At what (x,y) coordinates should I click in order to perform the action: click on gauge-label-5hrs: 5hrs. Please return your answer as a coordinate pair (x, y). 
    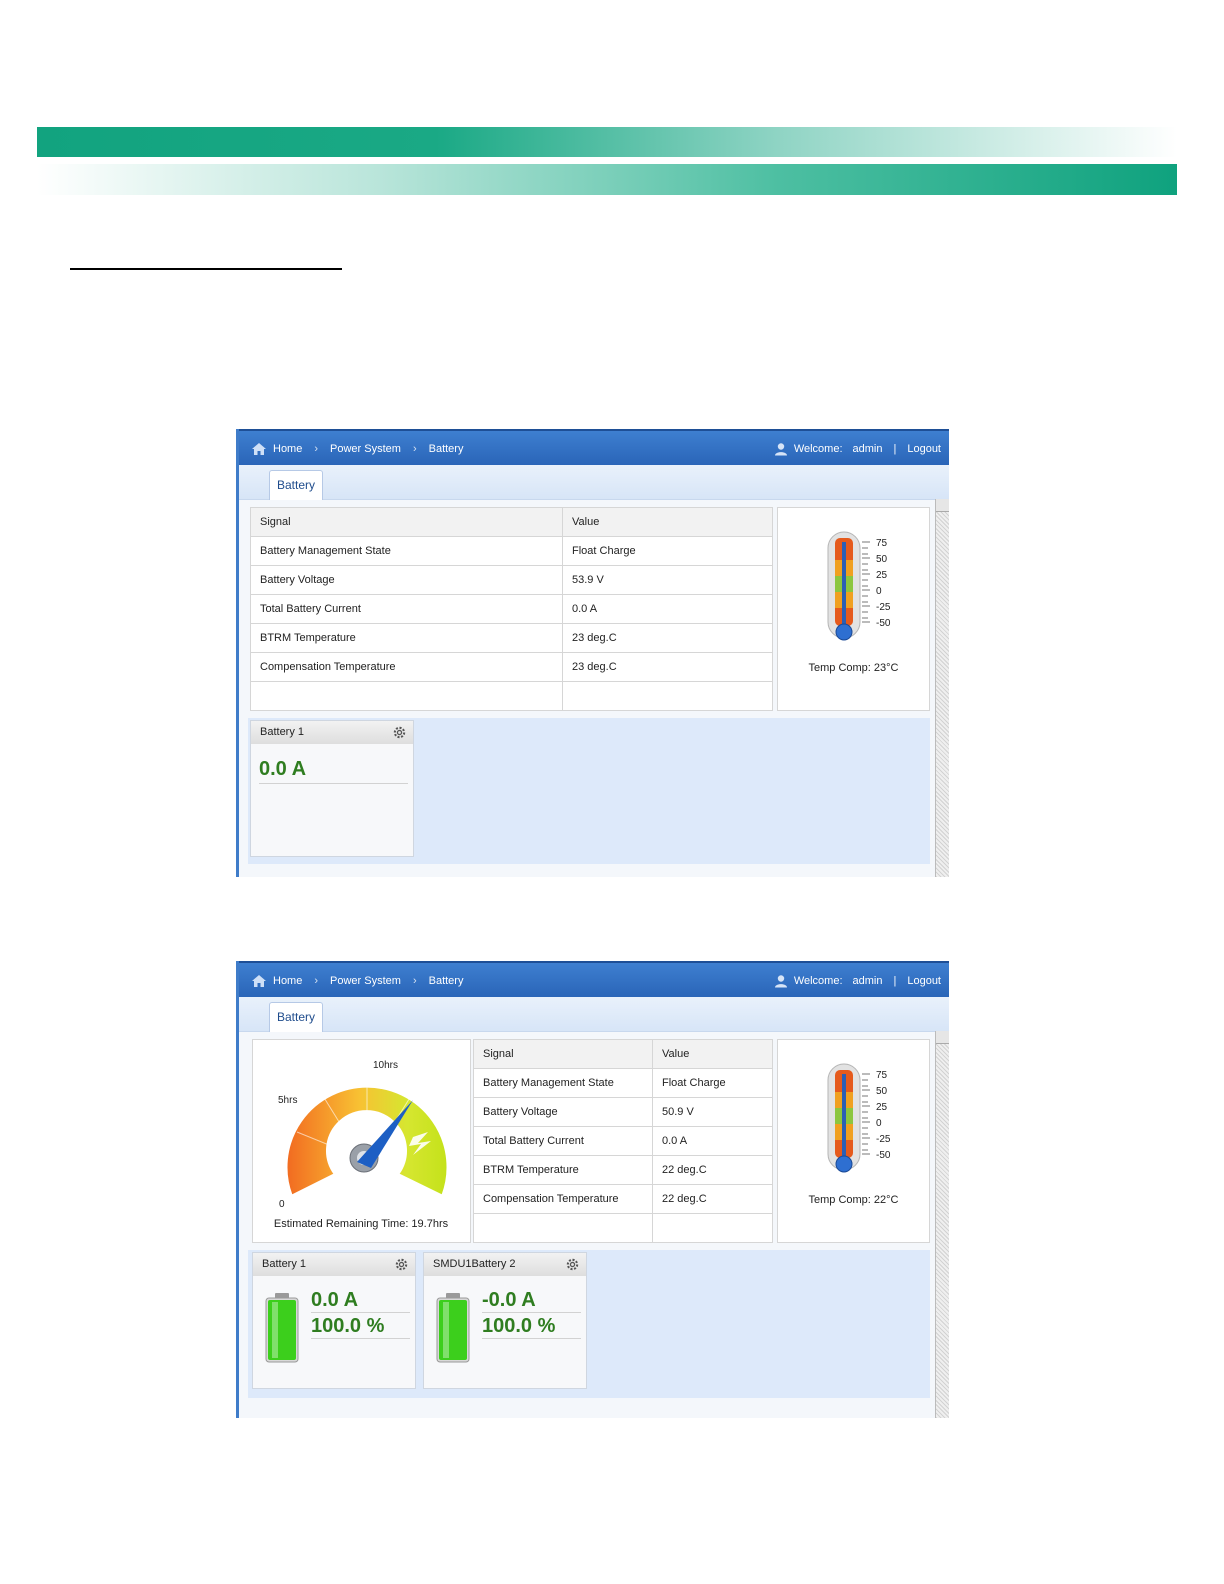
    Looking at the image, I should click on (287, 1100).